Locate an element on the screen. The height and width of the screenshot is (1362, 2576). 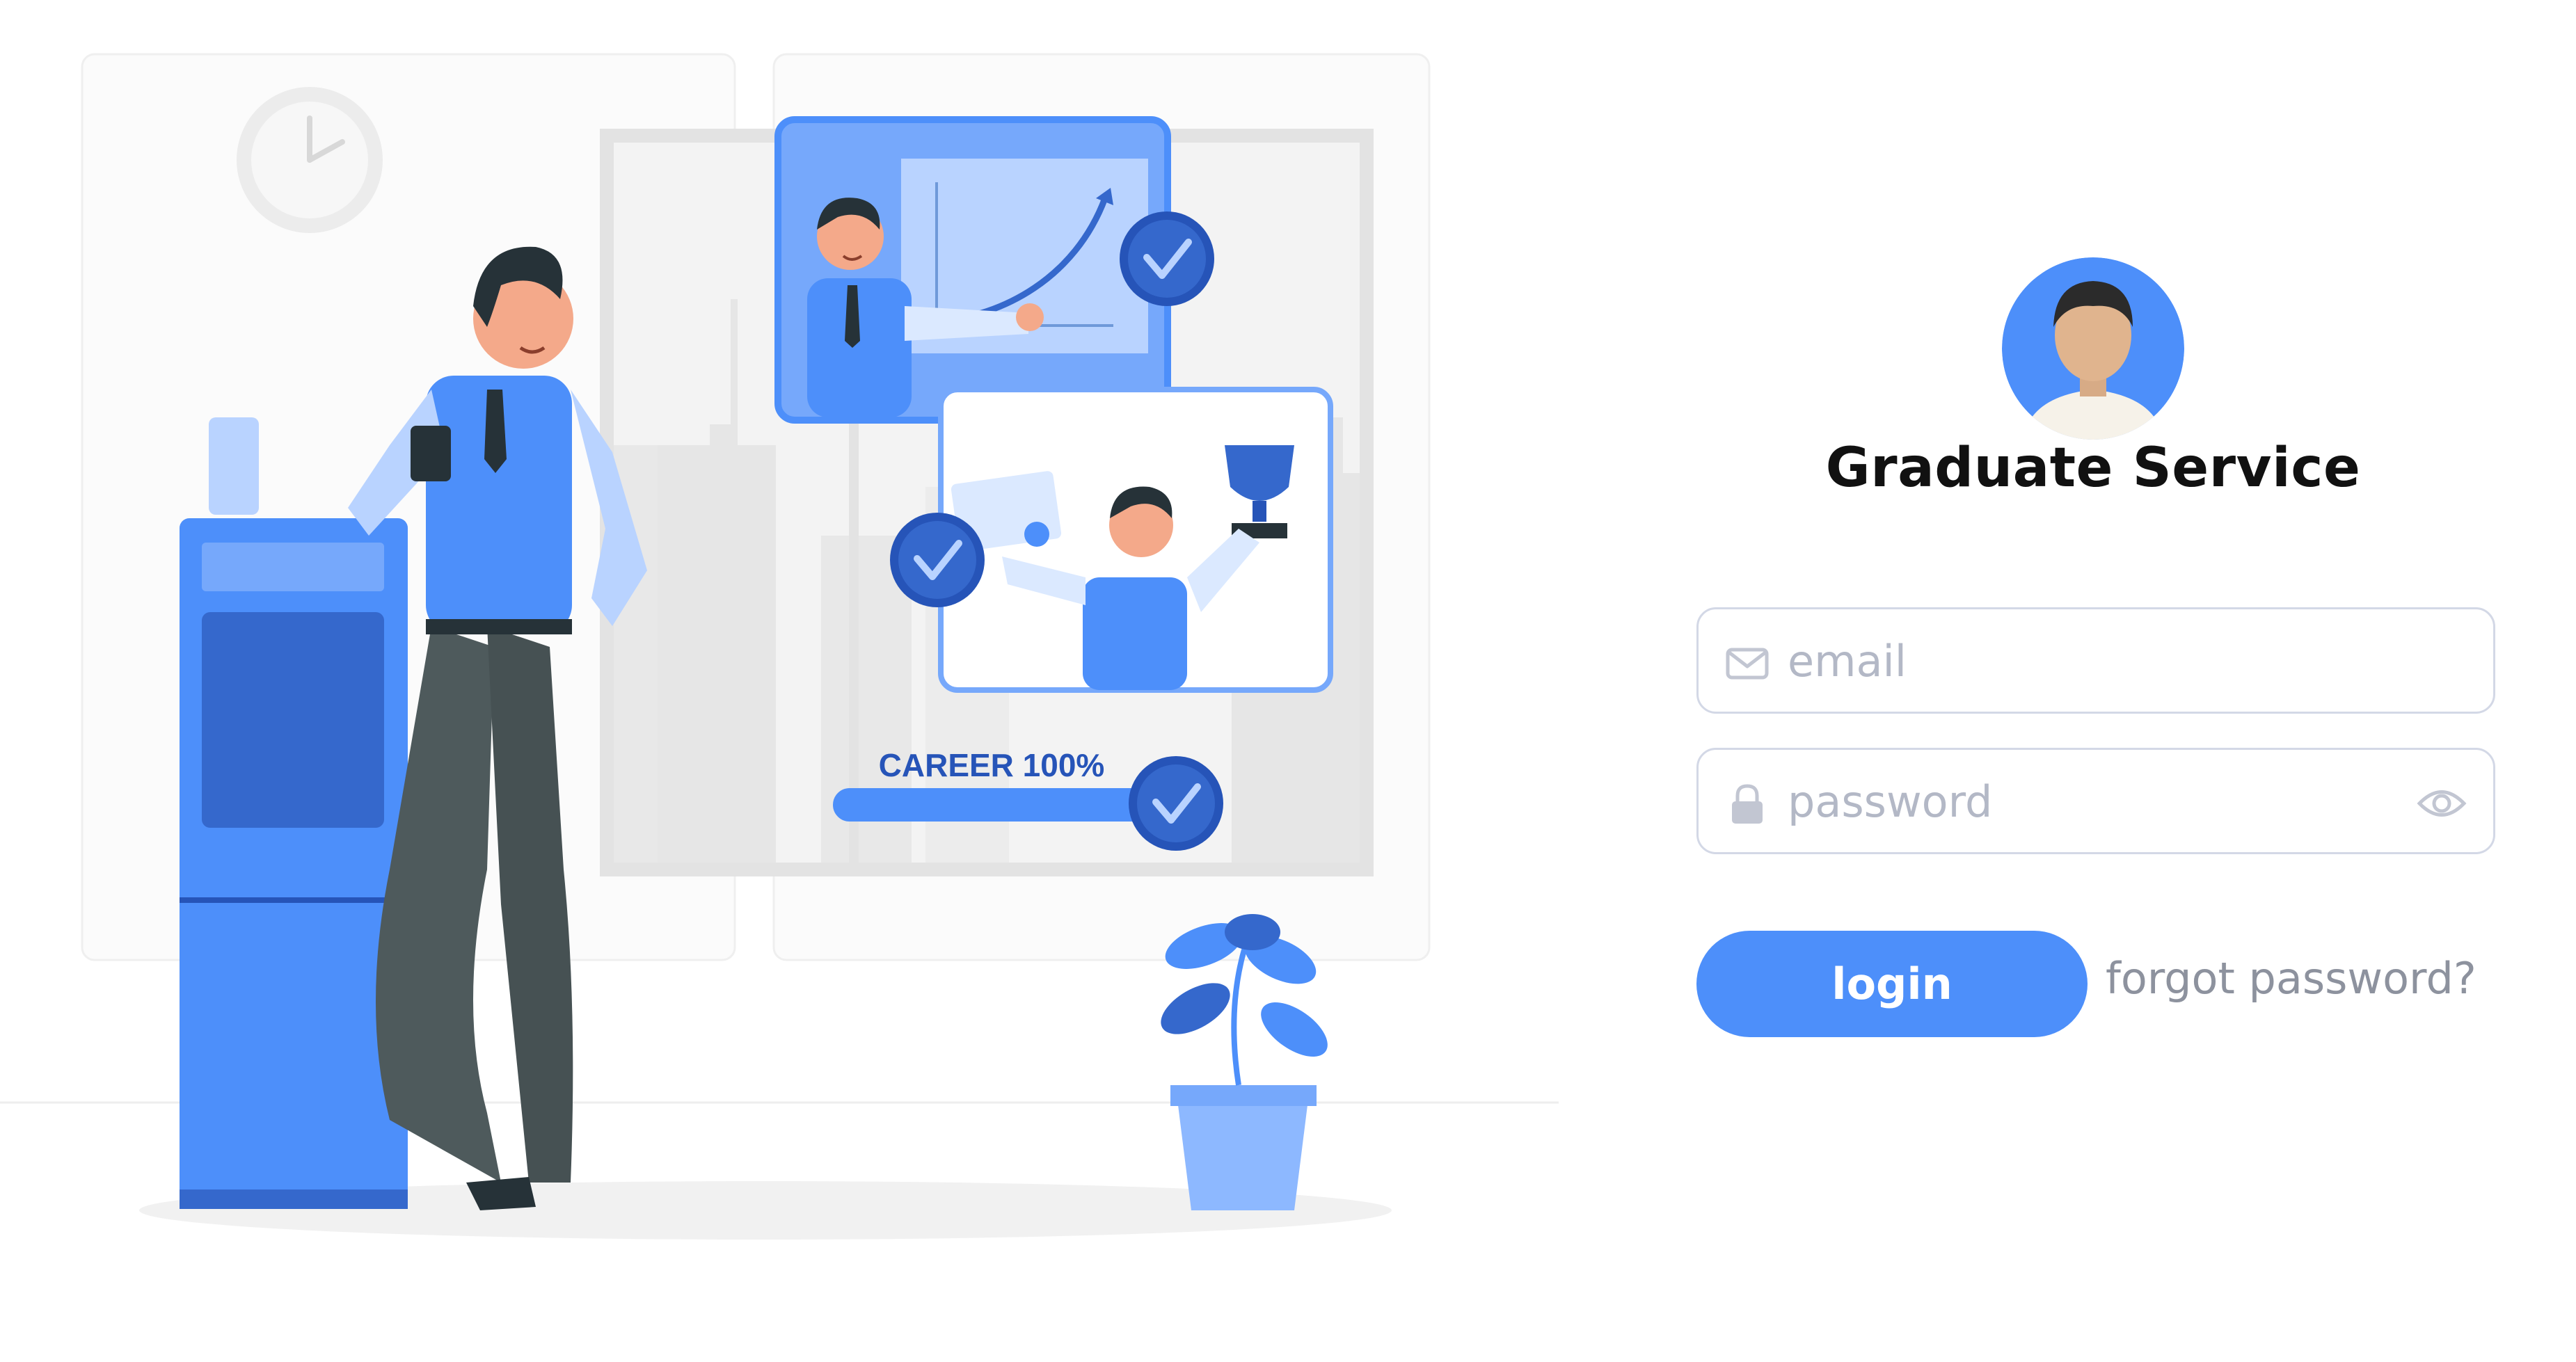
lock-icon is located at coordinates (1747, 804).